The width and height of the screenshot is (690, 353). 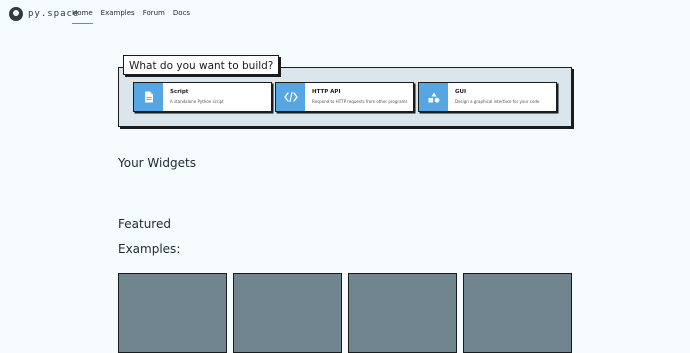 What do you see at coordinates (118, 16) in the screenshot?
I see `nav-examples: Examples` at bounding box center [118, 16].